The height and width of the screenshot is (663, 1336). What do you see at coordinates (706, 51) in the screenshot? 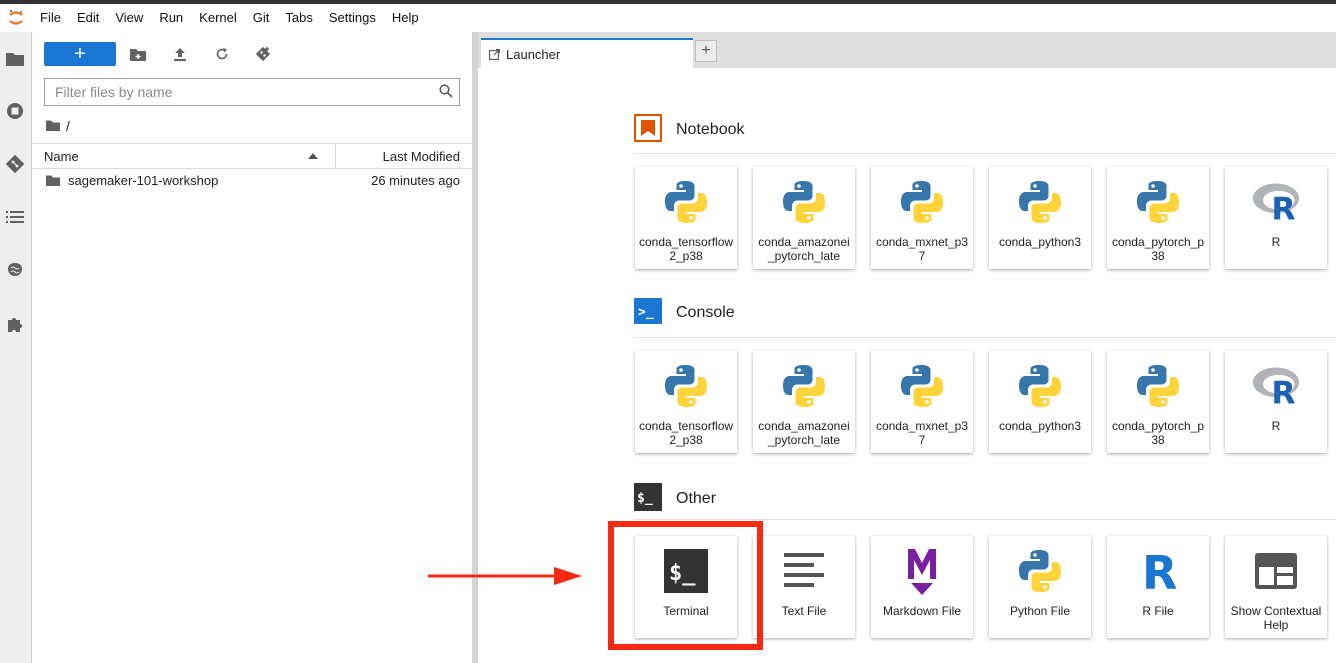
I see `add-tab-button: +` at bounding box center [706, 51].